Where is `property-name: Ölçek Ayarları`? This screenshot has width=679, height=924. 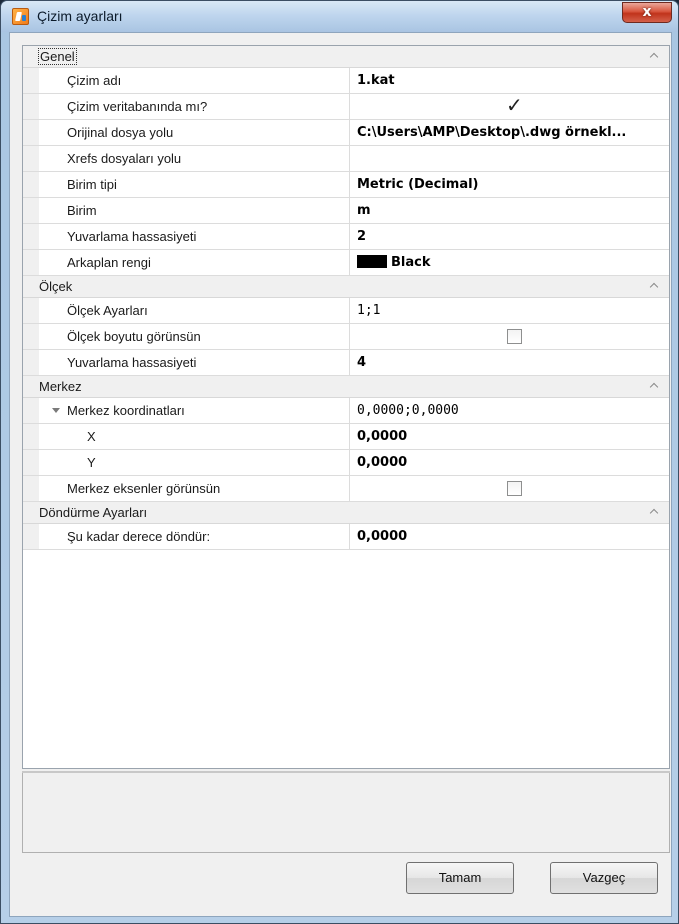 property-name: Ölçek Ayarları is located at coordinates (194, 310).